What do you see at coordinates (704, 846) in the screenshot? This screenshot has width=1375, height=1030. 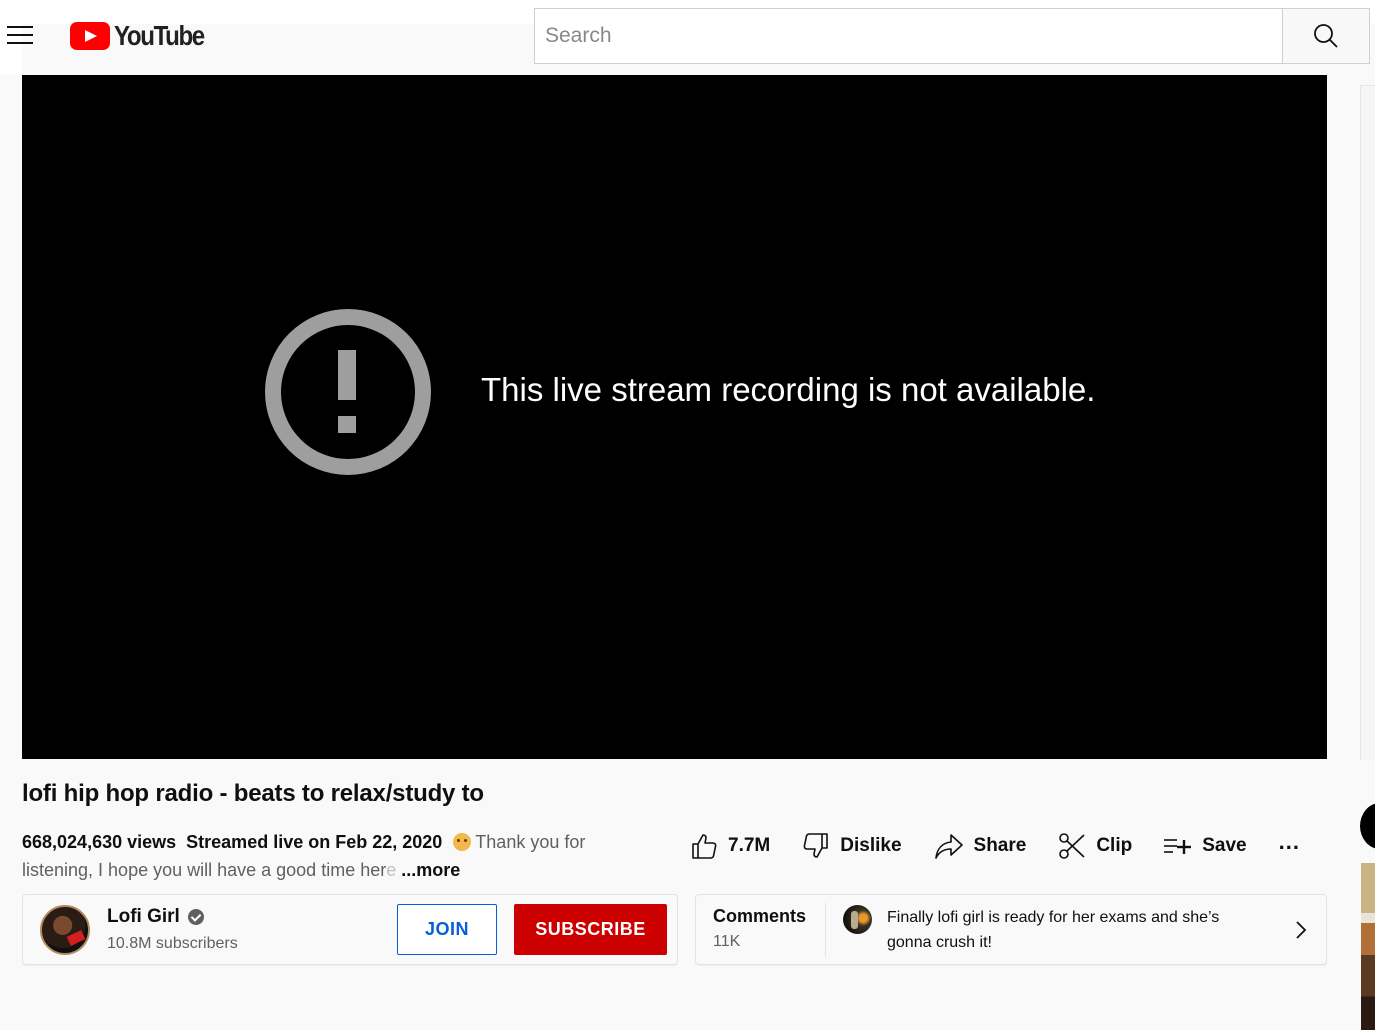 I see `thumbs-up-icon` at bounding box center [704, 846].